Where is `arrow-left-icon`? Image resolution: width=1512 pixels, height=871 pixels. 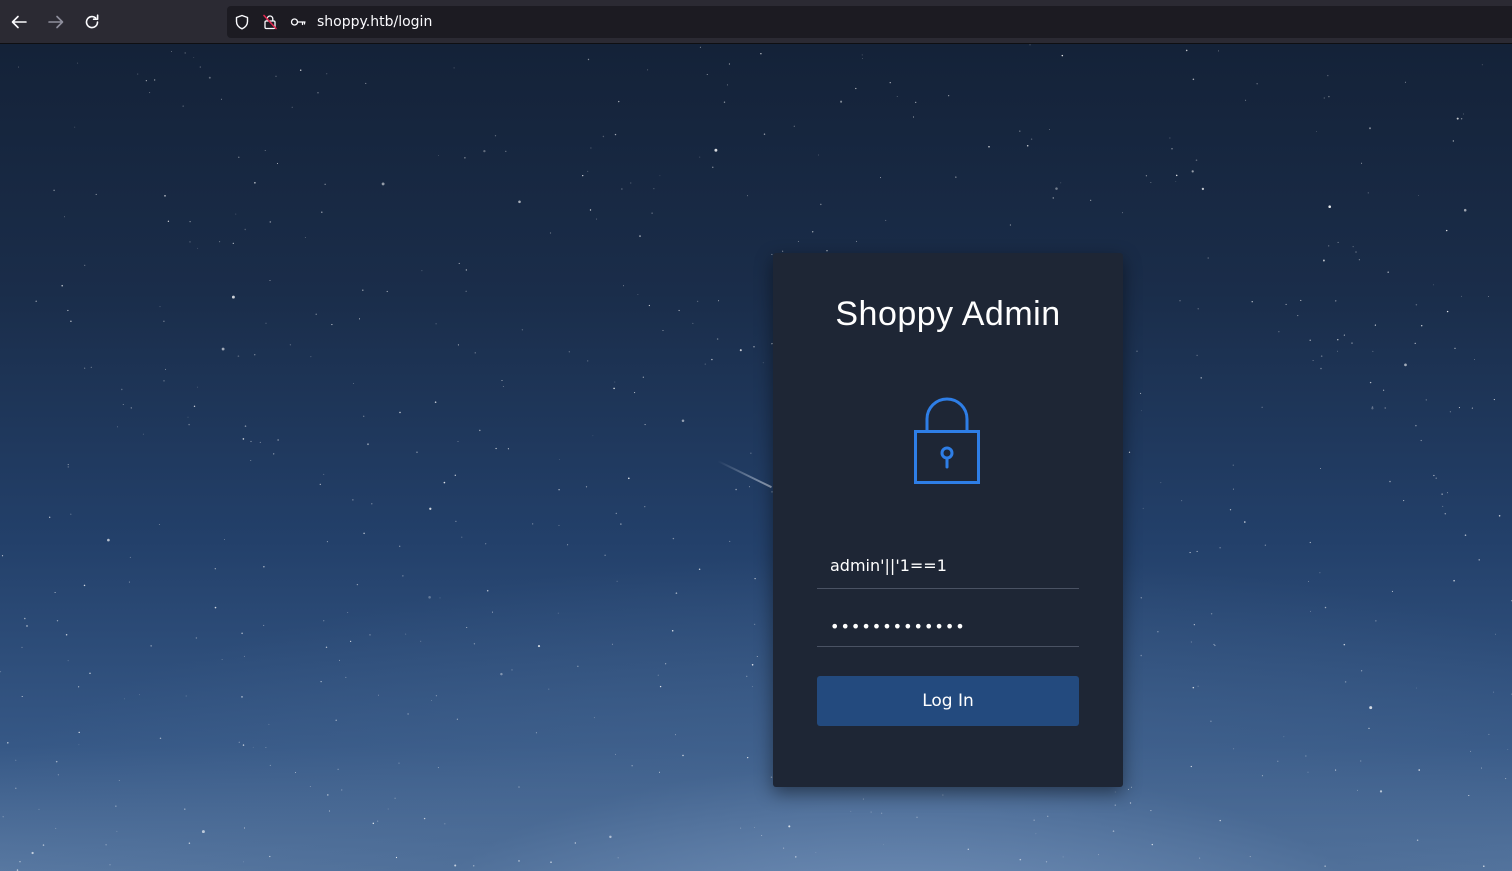 arrow-left-icon is located at coordinates (19, 22).